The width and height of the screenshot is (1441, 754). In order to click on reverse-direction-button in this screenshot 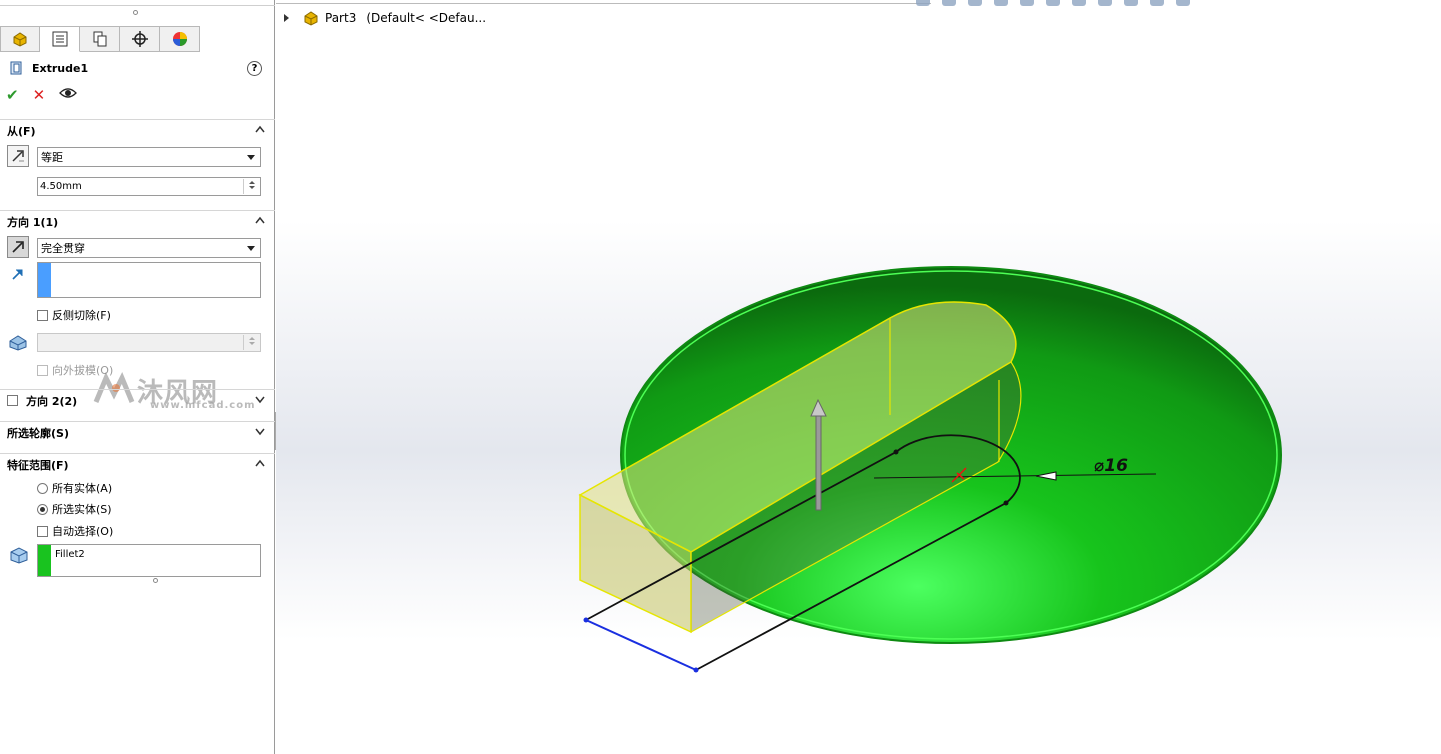, I will do `click(18, 247)`.